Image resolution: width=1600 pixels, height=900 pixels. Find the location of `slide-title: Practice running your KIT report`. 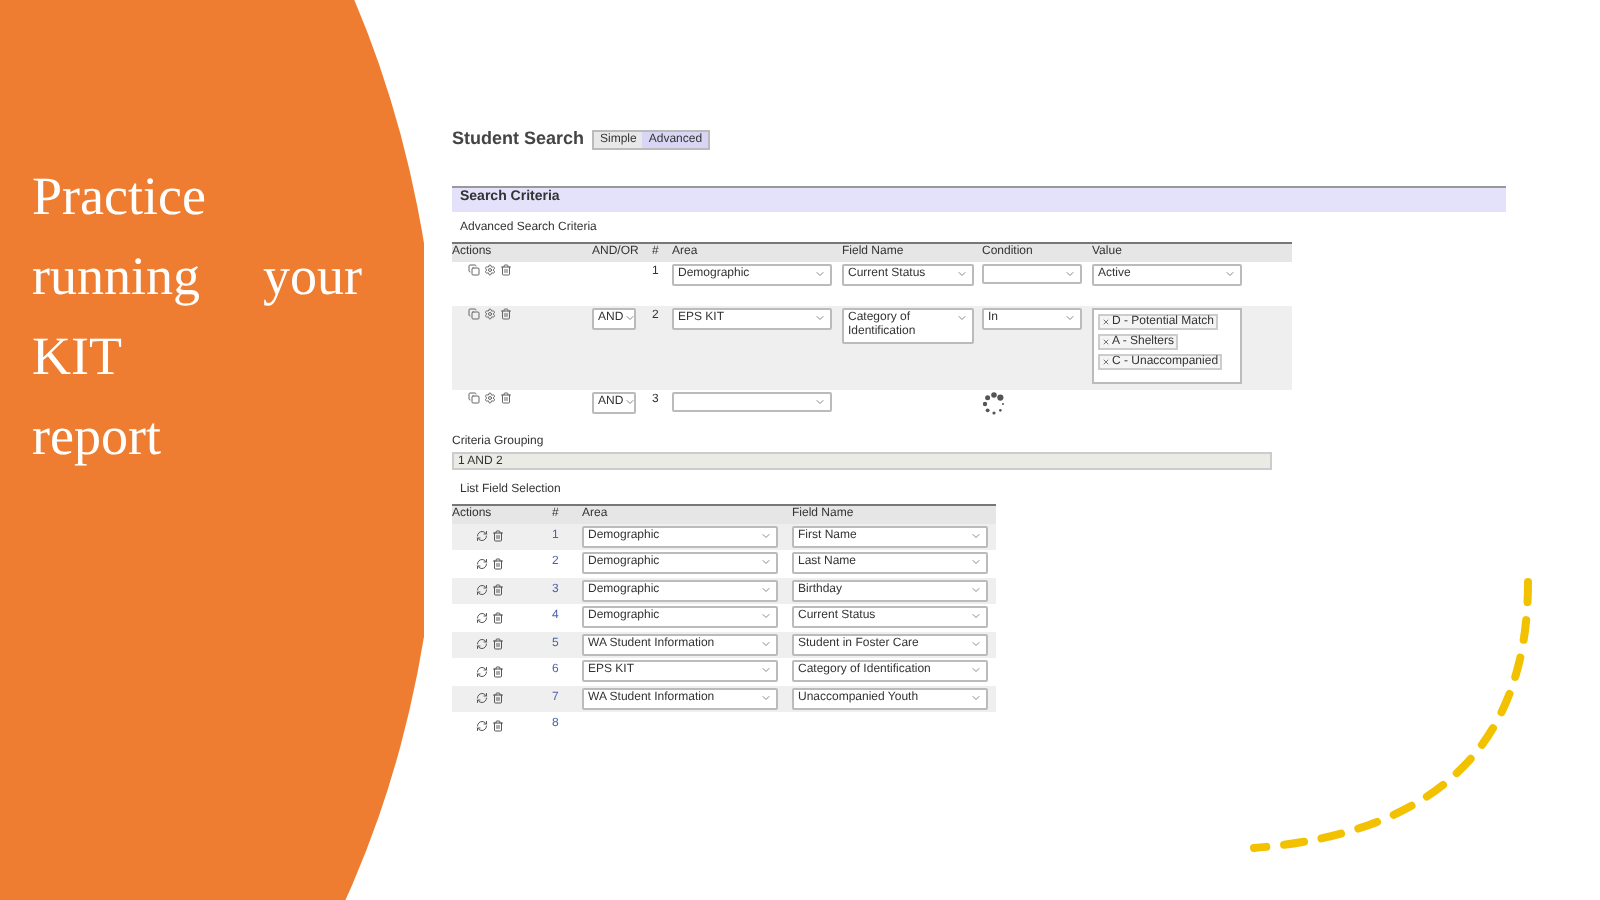

slide-title: Practice running your KIT report is located at coordinates (197, 317).